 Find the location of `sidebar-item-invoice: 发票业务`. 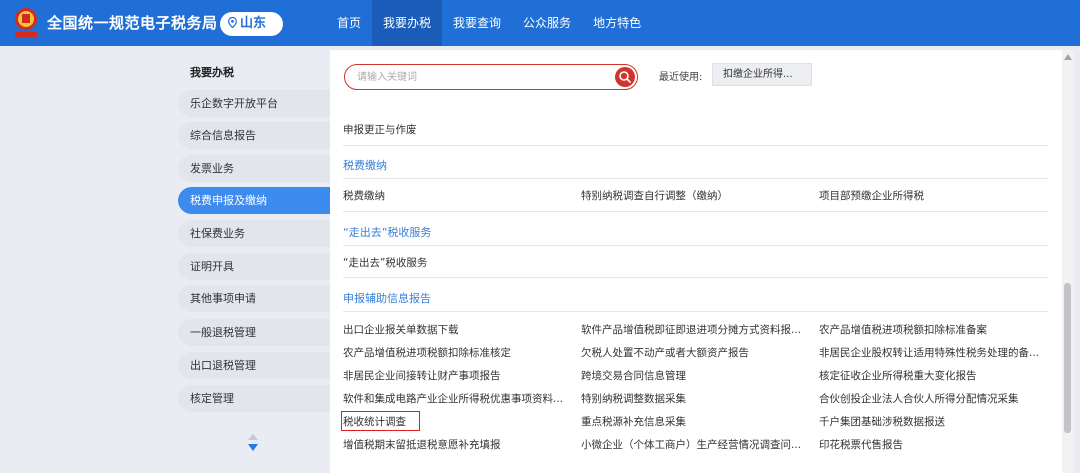

sidebar-item-invoice: 发票业务 is located at coordinates (254, 168).